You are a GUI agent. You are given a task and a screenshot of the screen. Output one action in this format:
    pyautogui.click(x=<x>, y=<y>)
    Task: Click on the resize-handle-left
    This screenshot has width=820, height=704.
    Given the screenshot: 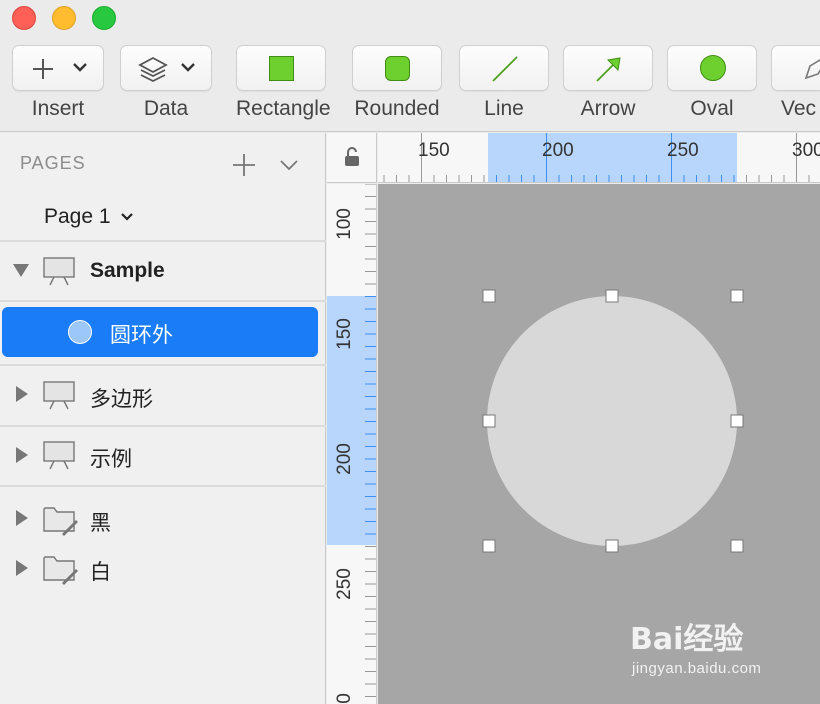 What is the action you would take?
    pyautogui.click(x=489, y=421)
    